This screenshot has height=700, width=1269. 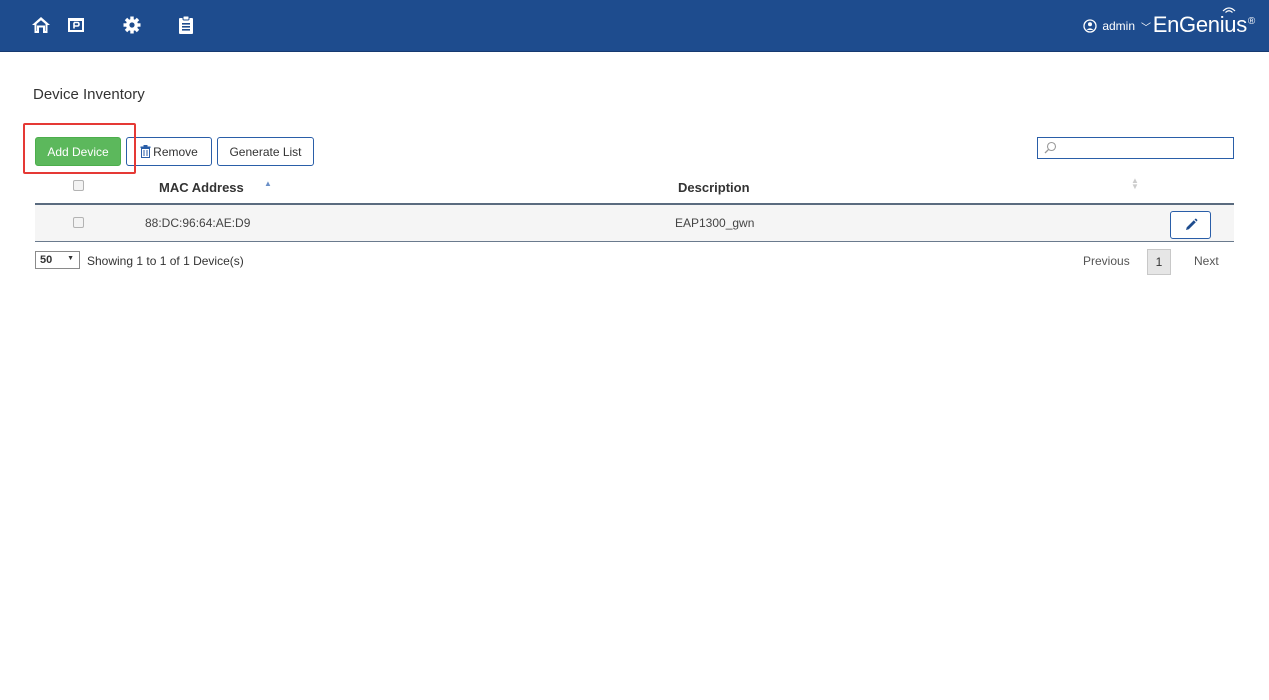 I want to click on network-icon, so click(x=76, y=25).